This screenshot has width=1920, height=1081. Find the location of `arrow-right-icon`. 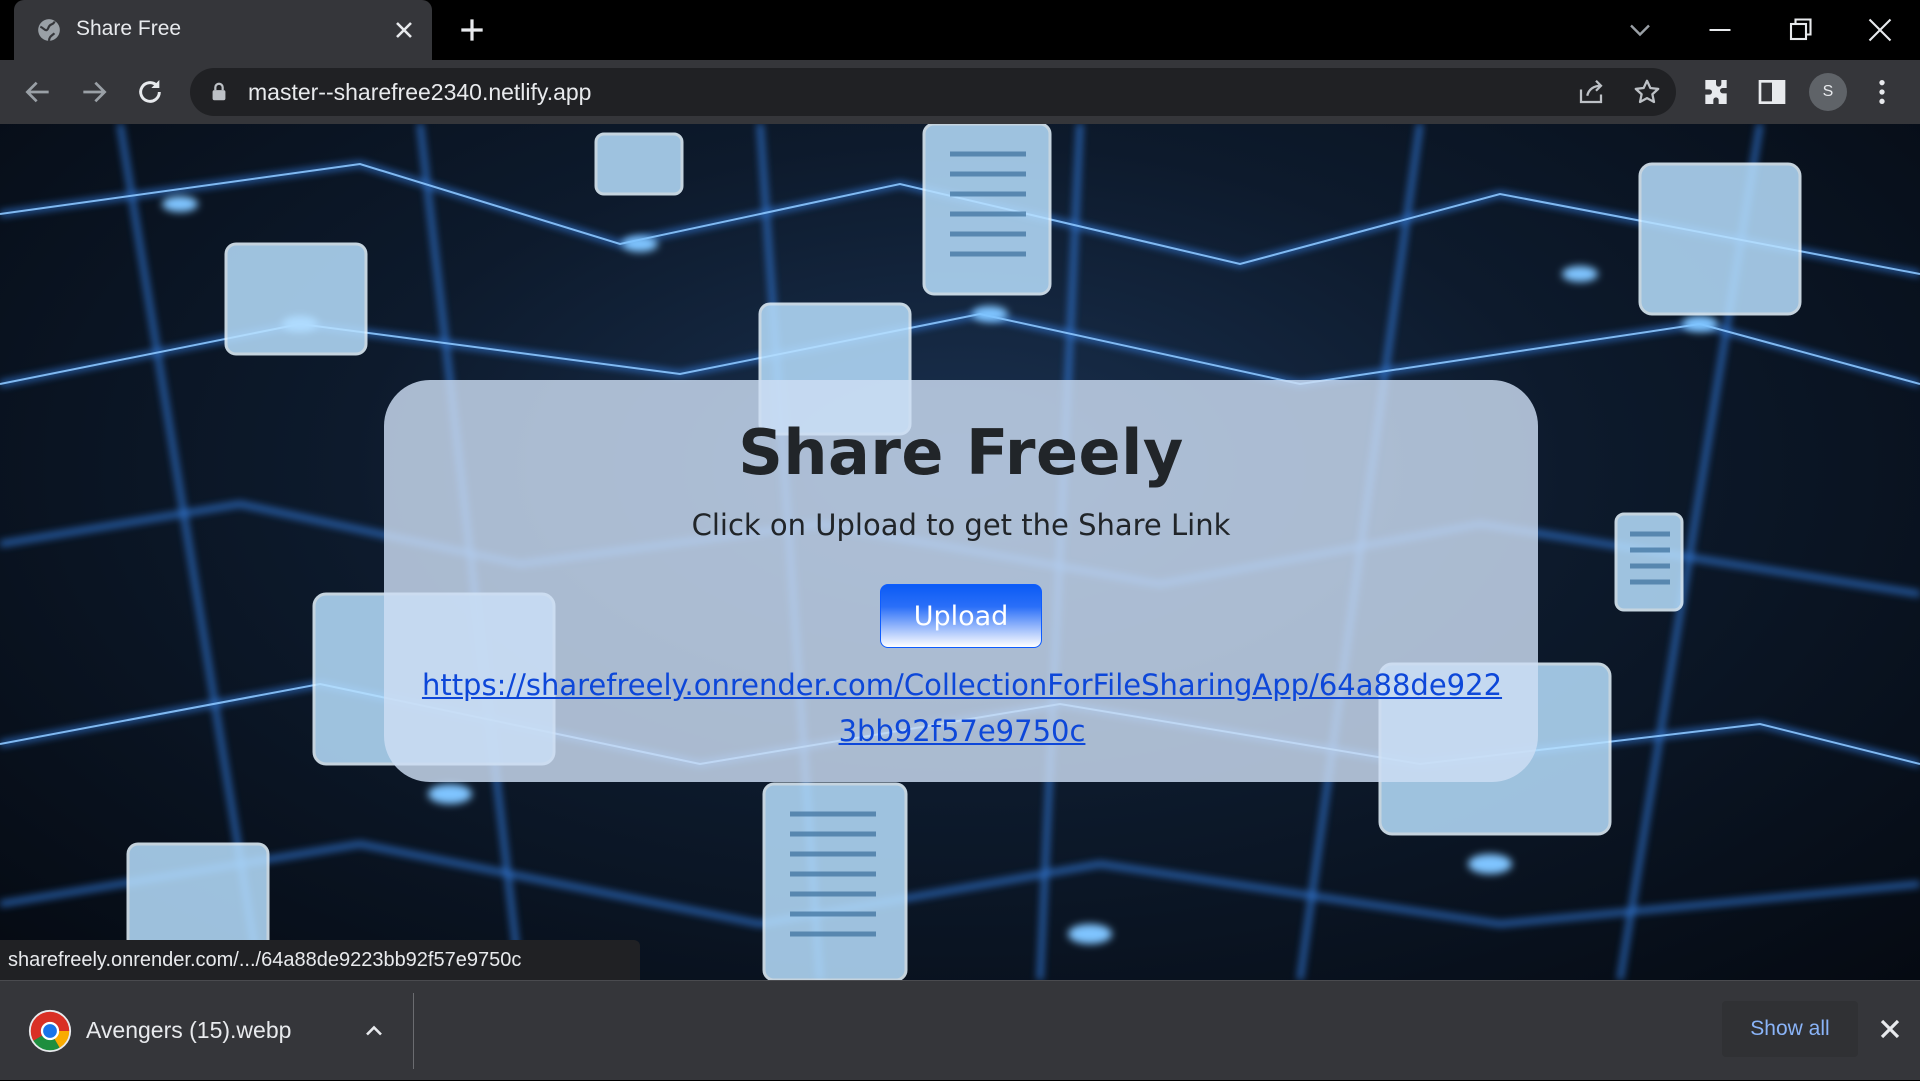

arrow-right-icon is located at coordinates (94, 92).